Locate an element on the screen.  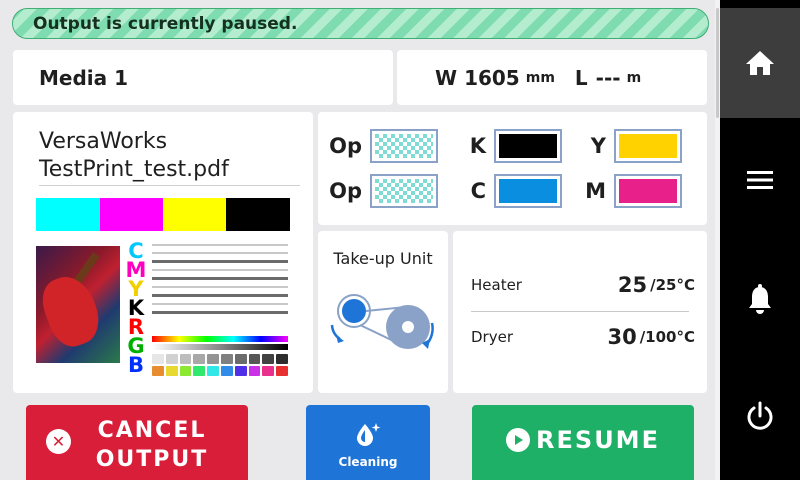
heater-label: Heater is located at coordinates (496, 285).